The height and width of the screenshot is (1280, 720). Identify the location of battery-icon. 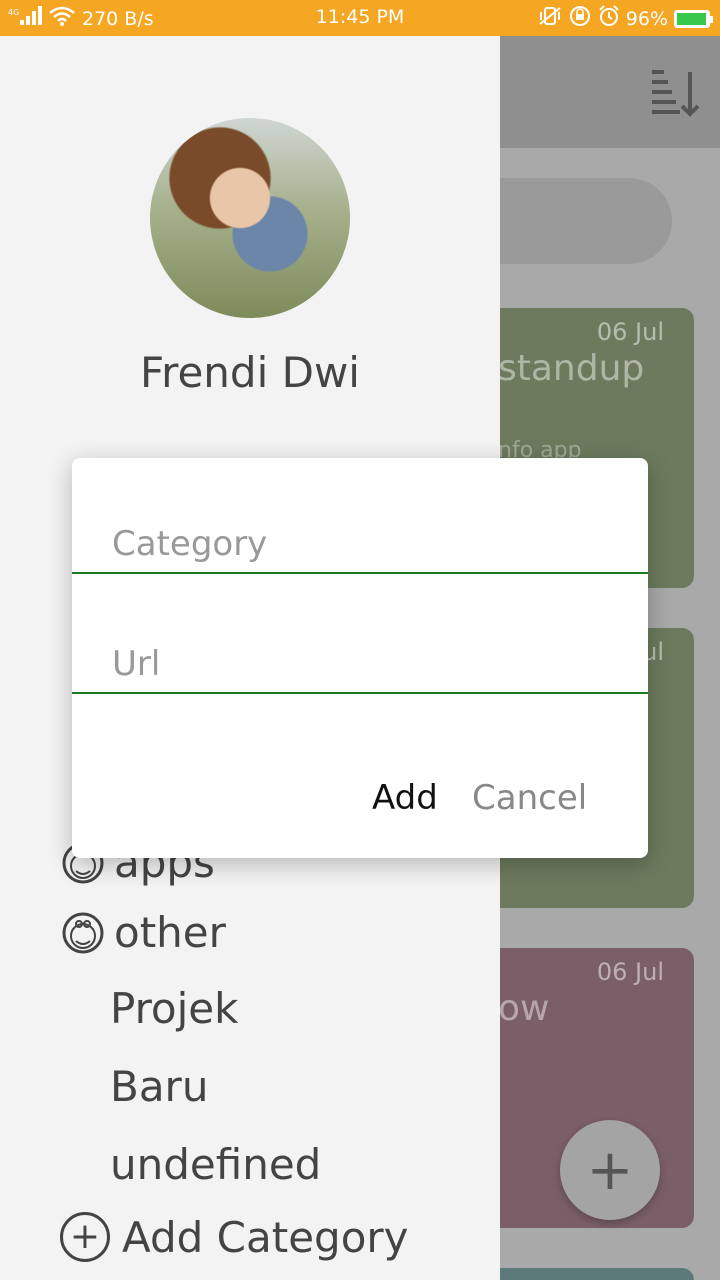
(693, 18).